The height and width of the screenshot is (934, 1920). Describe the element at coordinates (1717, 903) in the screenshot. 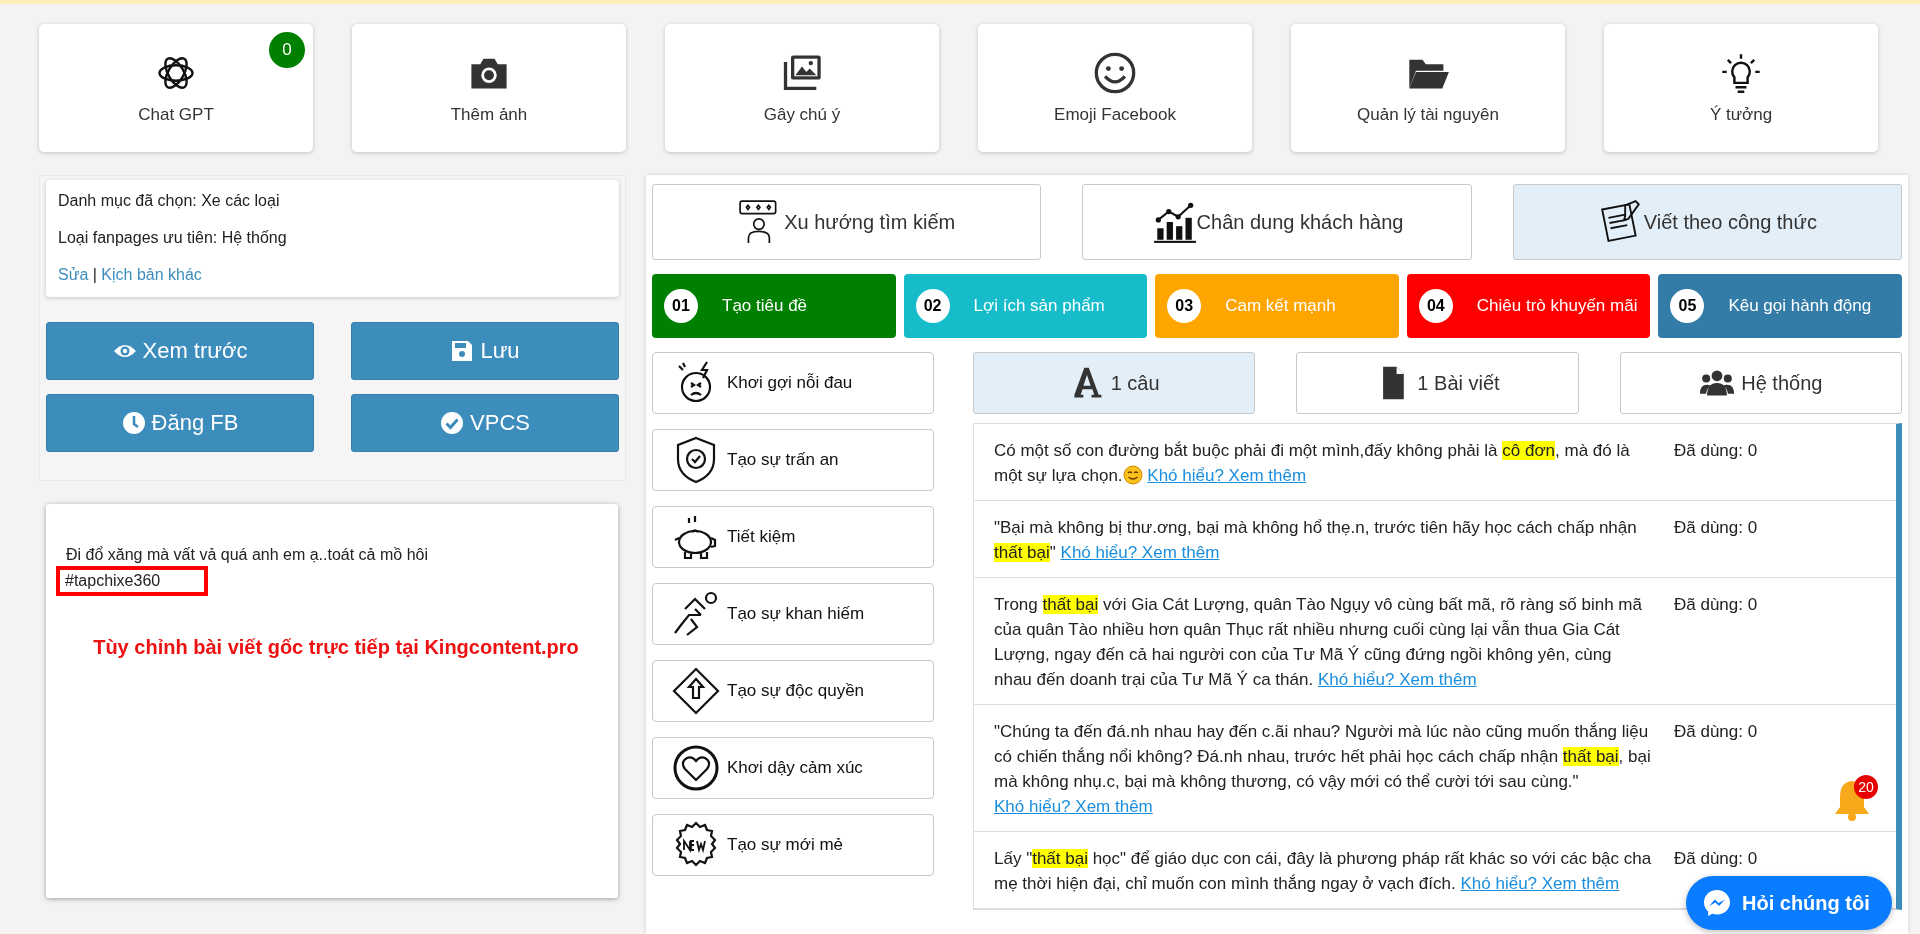

I see `messenger-icon` at that location.